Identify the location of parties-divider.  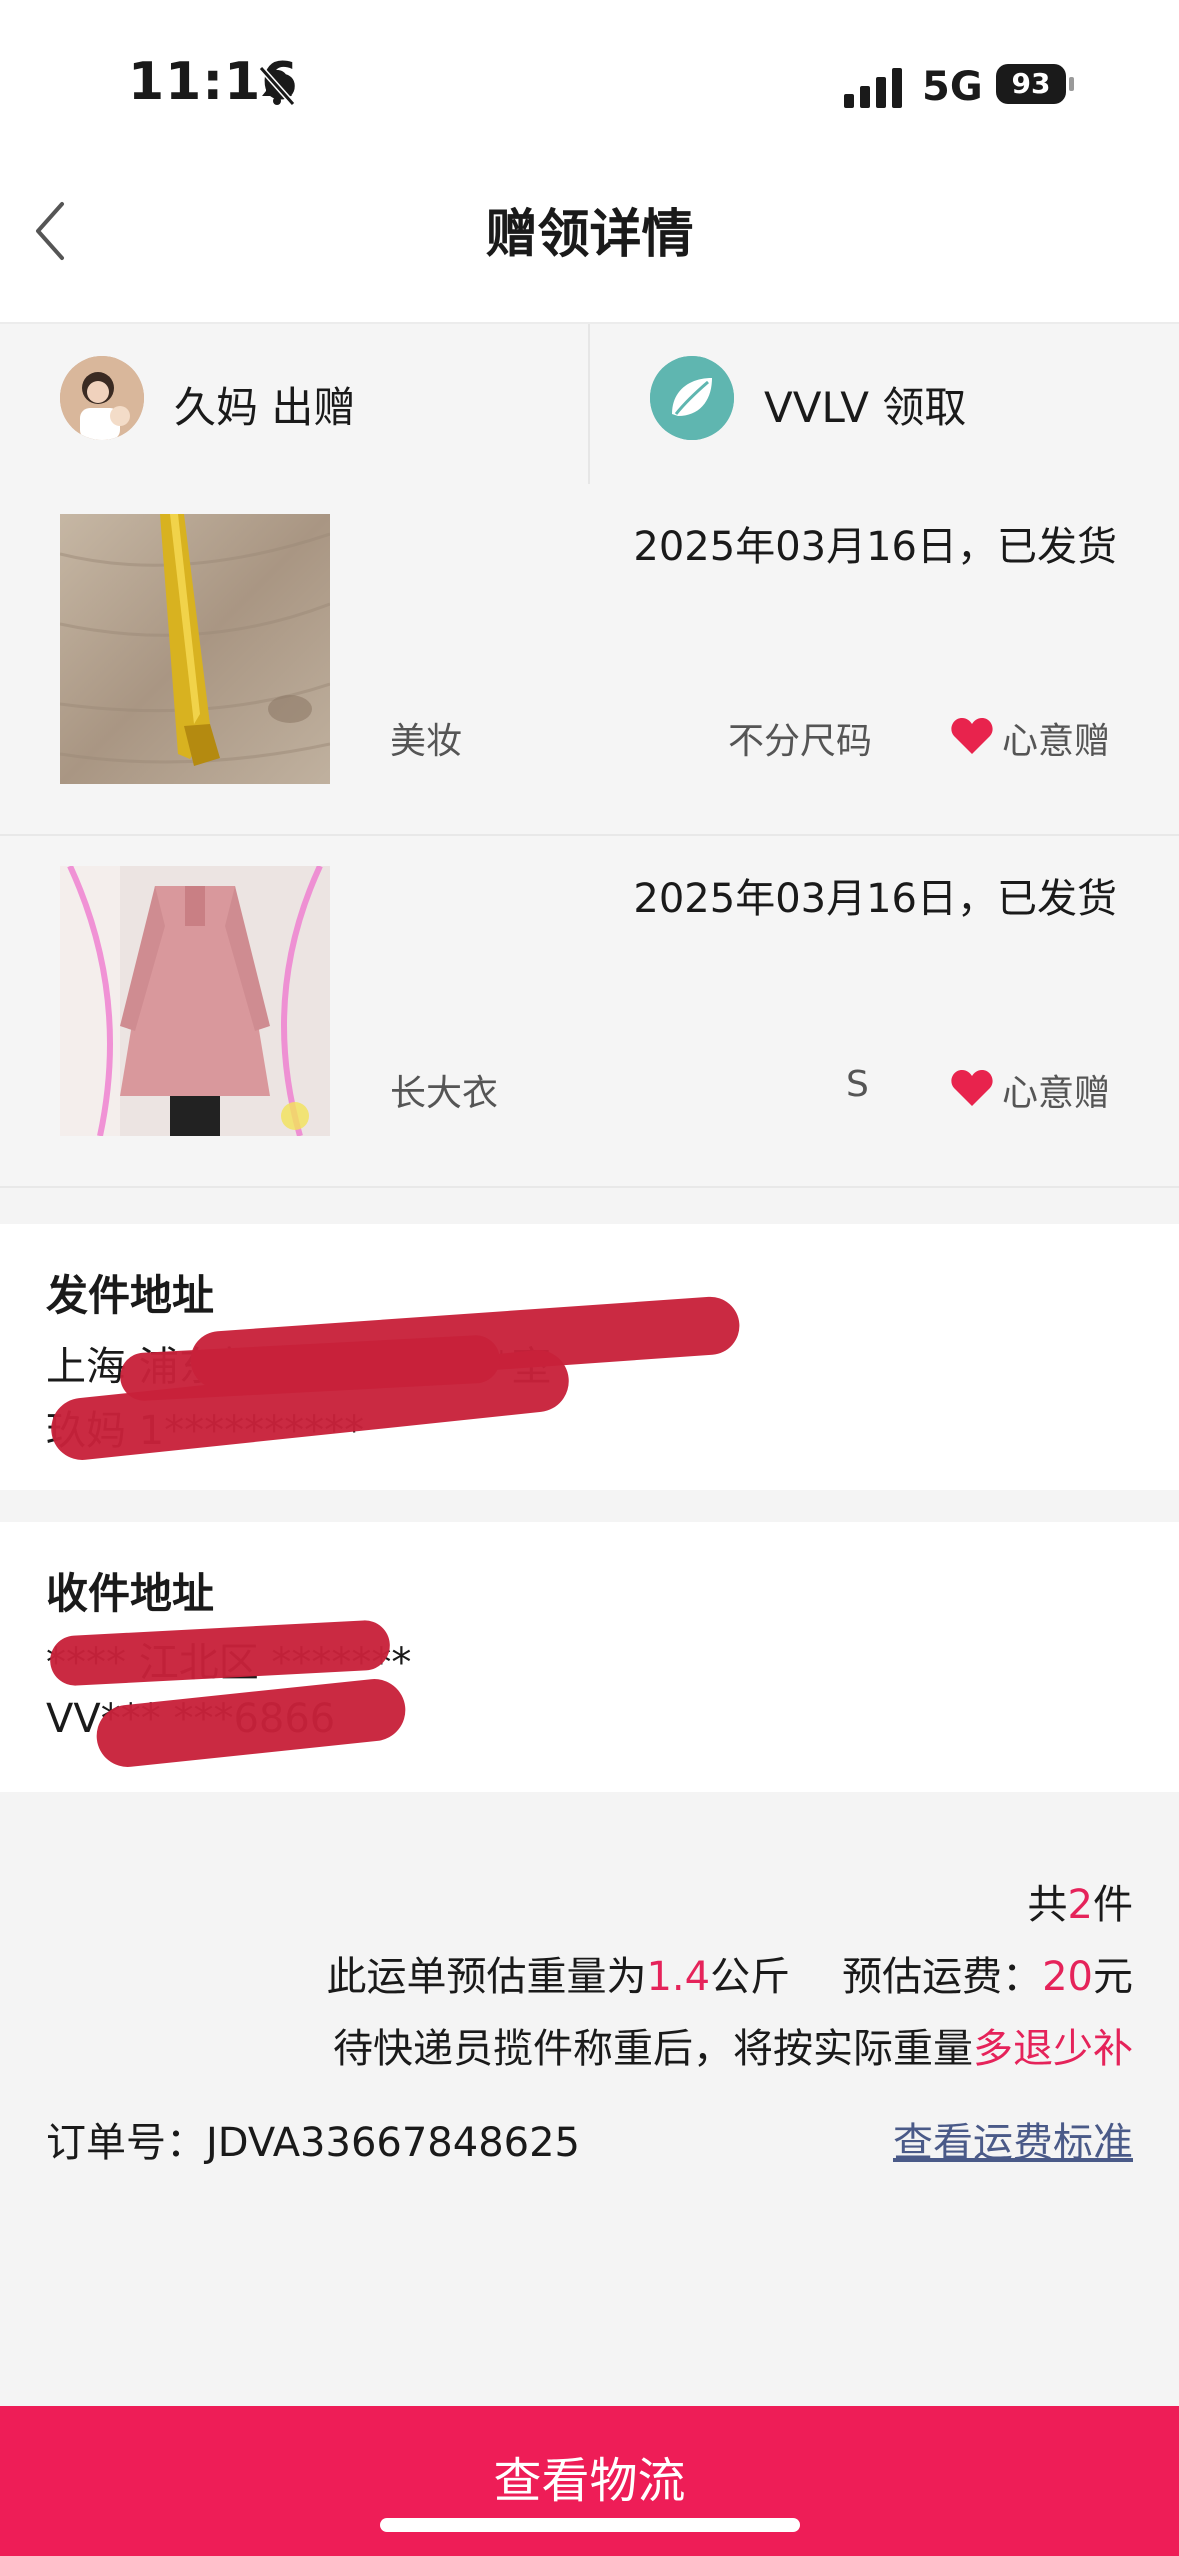
(589, 404).